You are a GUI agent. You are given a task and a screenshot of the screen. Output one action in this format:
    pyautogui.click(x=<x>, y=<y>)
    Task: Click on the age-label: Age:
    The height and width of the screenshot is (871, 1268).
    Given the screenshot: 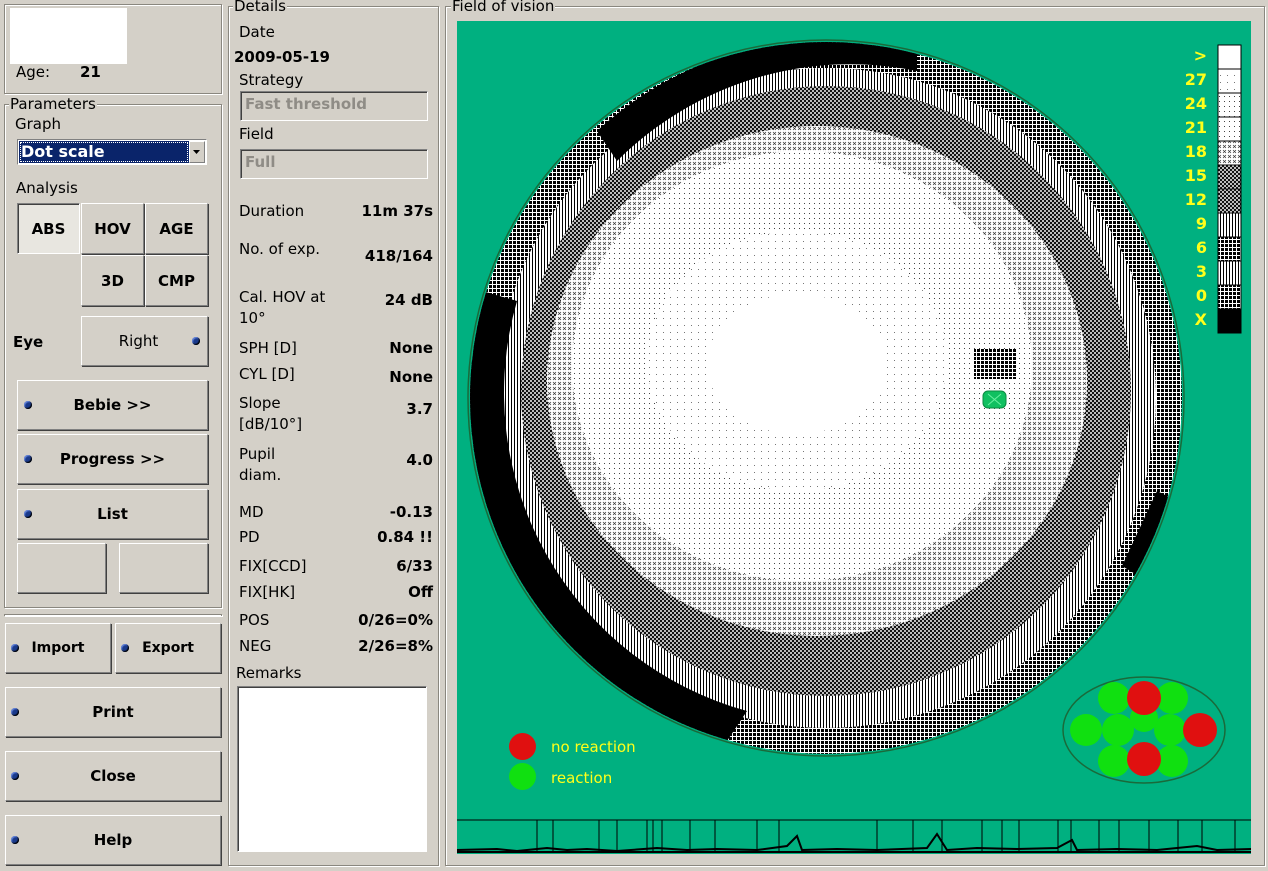 What is the action you would take?
    pyautogui.click(x=33, y=72)
    